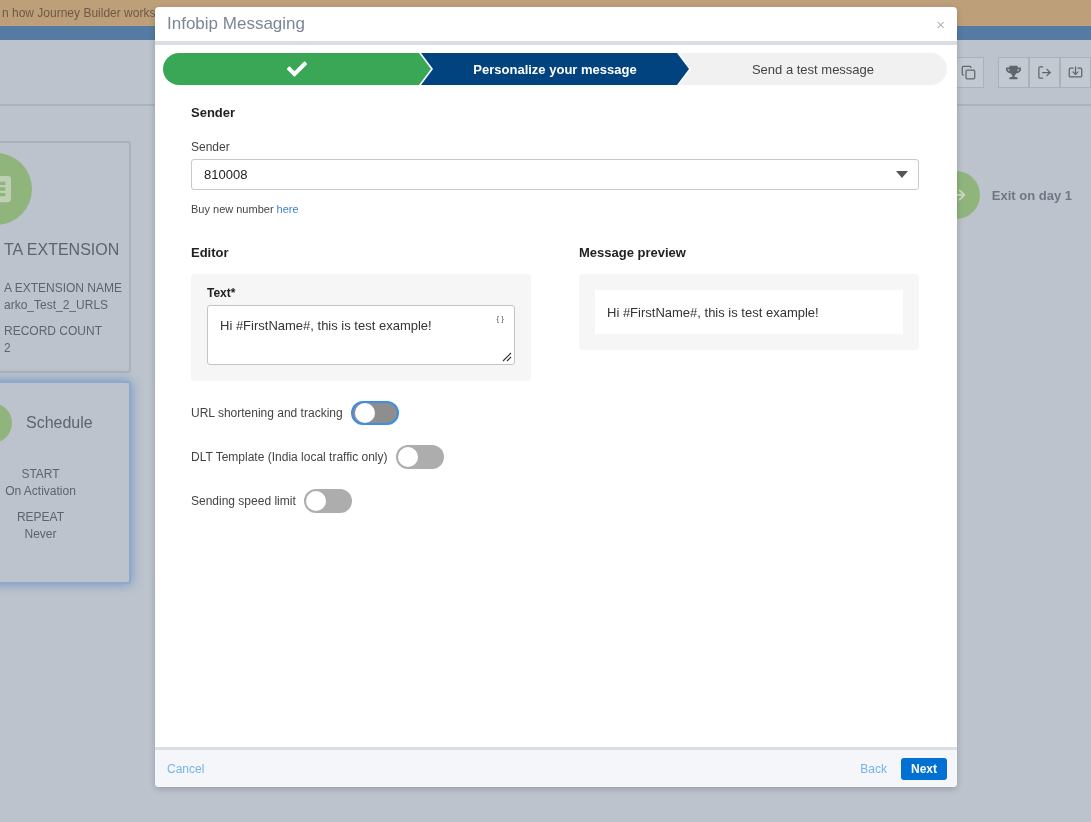 This screenshot has width=1091, height=822. I want to click on field-label: A EXTENSION NAME, so click(63, 288).